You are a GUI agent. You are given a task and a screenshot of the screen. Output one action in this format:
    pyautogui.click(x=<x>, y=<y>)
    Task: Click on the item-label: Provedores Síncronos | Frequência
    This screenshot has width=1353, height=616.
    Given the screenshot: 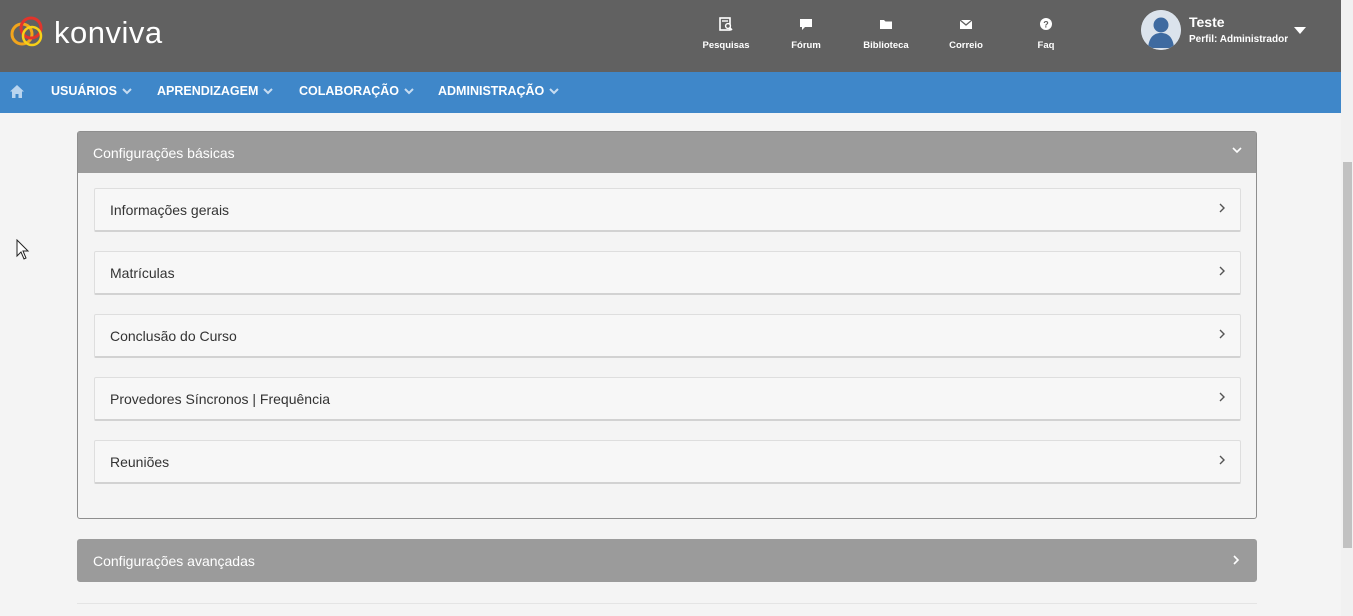 What is the action you would take?
    pyautogui.click(x=220, y=398)
    